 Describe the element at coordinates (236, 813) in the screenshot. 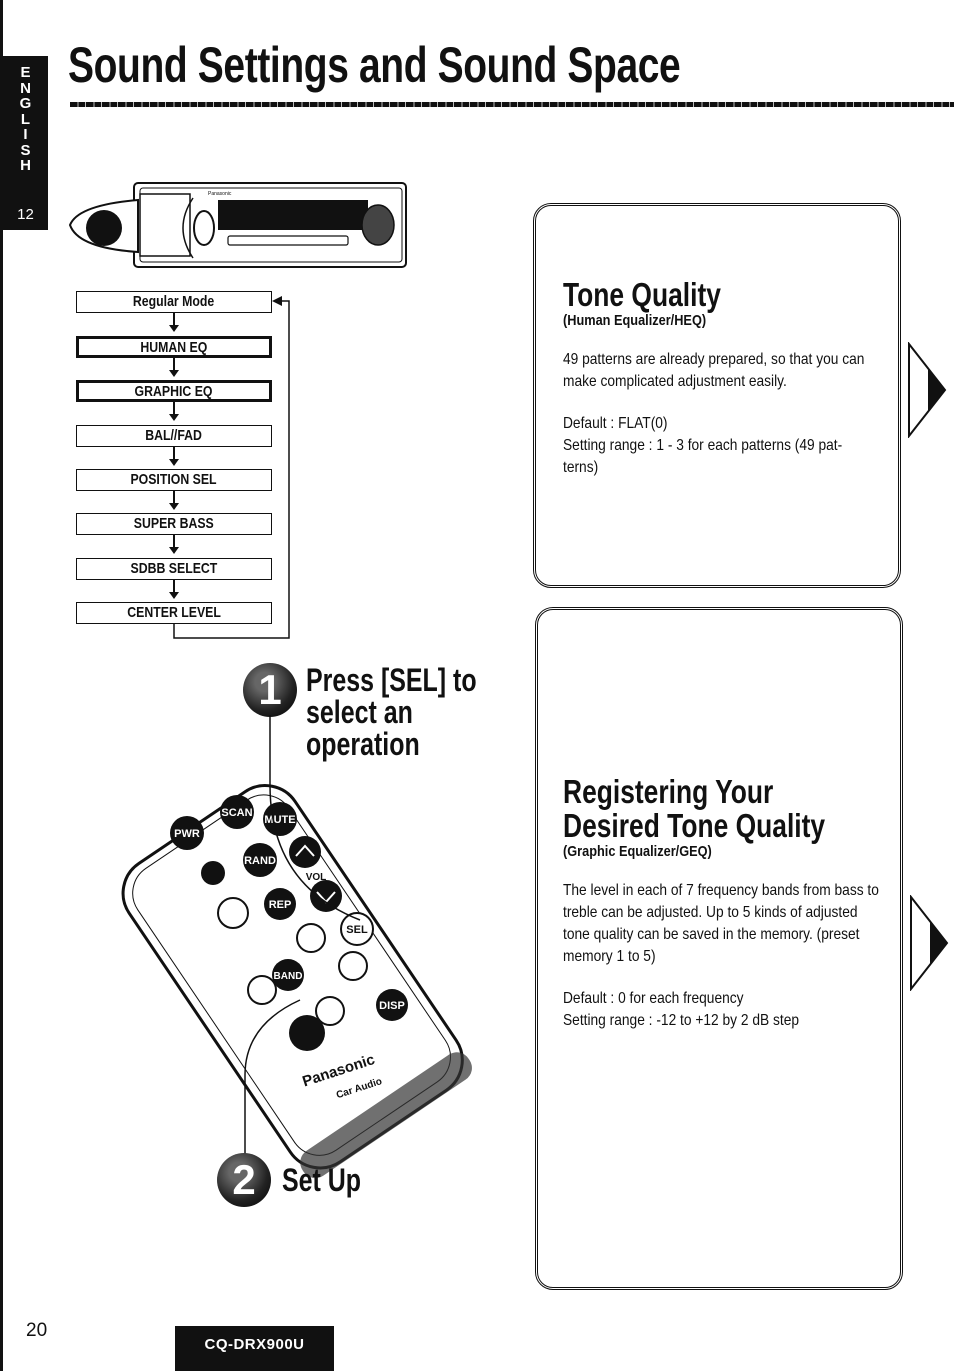

I see `svg-text: SCAN` at that location.